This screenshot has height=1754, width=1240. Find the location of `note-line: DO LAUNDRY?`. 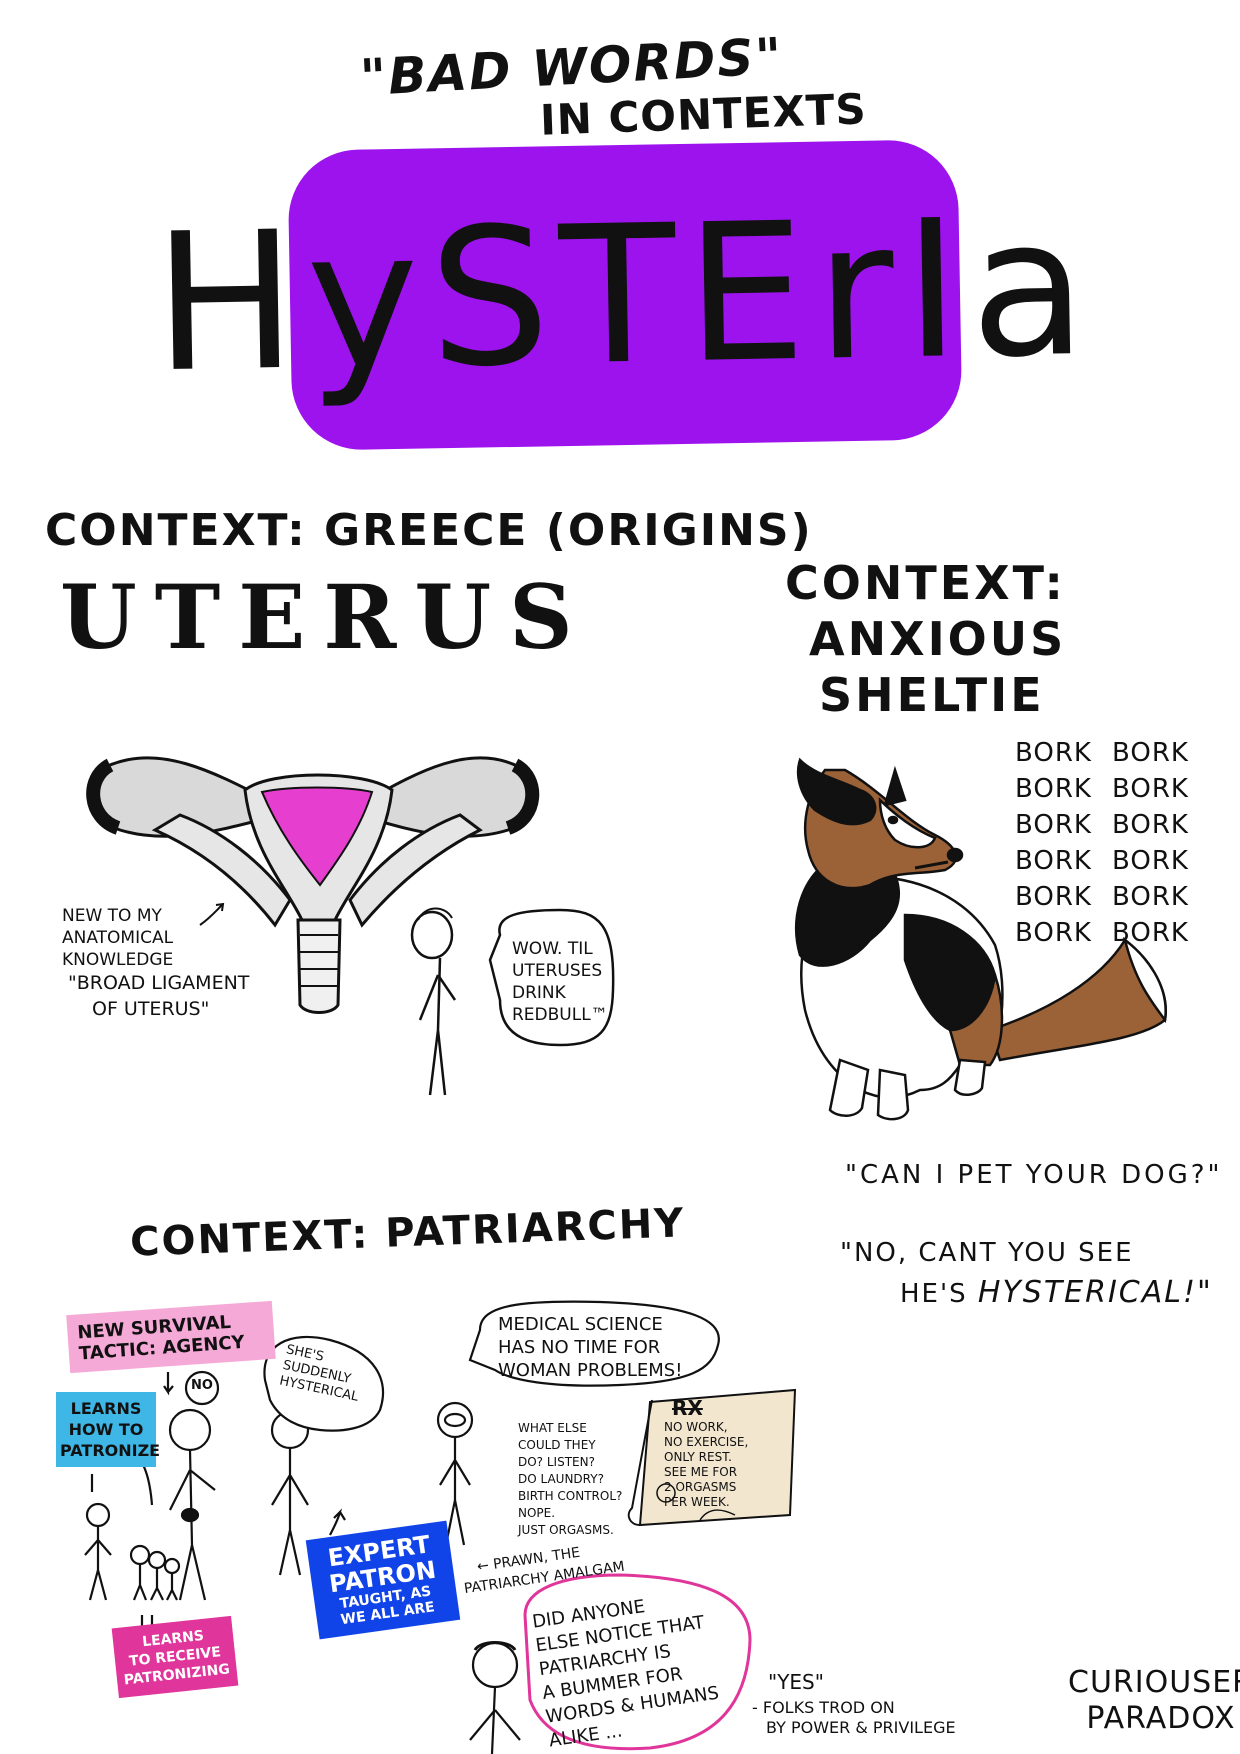

note-line: DO LAUNDRY? is located at coordinates (561, 1479).